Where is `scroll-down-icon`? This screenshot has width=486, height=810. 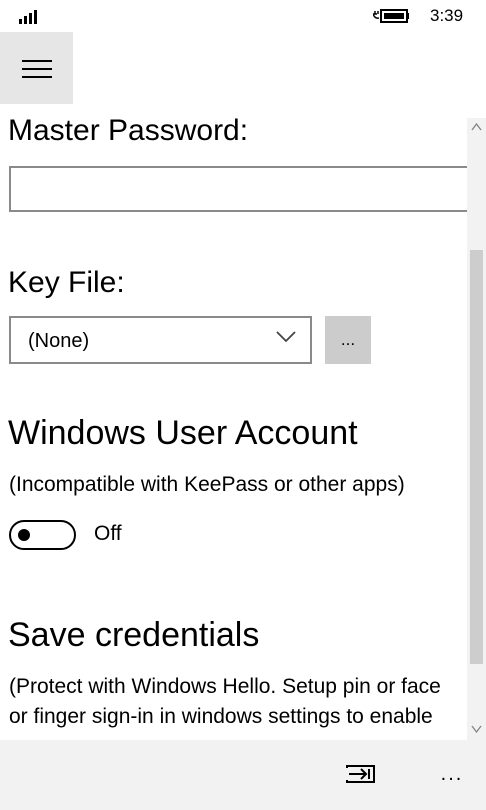
scroll-down-icon is located at coordinates (476, 729).